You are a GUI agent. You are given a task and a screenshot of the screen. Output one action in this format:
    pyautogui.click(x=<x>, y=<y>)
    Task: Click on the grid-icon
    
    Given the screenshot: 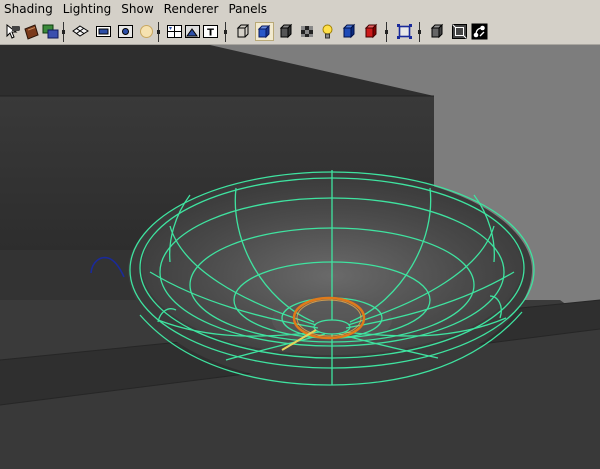 What is the action you would take?
    pyautogui.click(x=80, y=31)
    